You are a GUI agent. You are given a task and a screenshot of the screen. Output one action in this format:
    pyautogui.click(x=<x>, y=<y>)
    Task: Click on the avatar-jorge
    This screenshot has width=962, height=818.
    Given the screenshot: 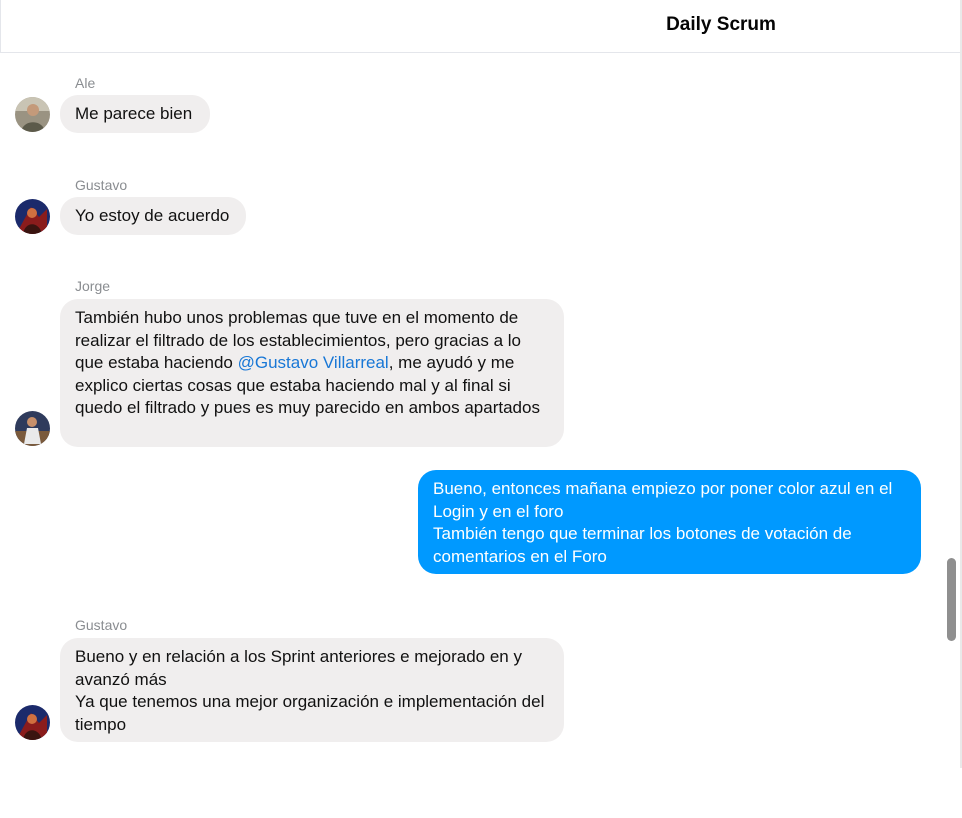 What is the action you would take?
    pyautogui.click(x=32, y=428)
    